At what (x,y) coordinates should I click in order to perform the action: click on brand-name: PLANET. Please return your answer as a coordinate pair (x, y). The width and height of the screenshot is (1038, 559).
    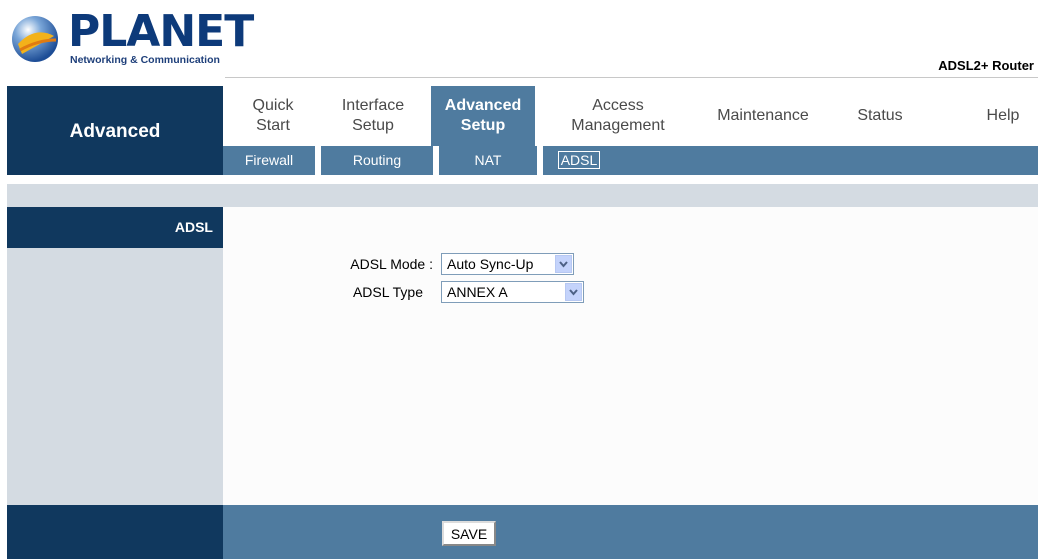
    Looking at the image, I should click on (161, 31).